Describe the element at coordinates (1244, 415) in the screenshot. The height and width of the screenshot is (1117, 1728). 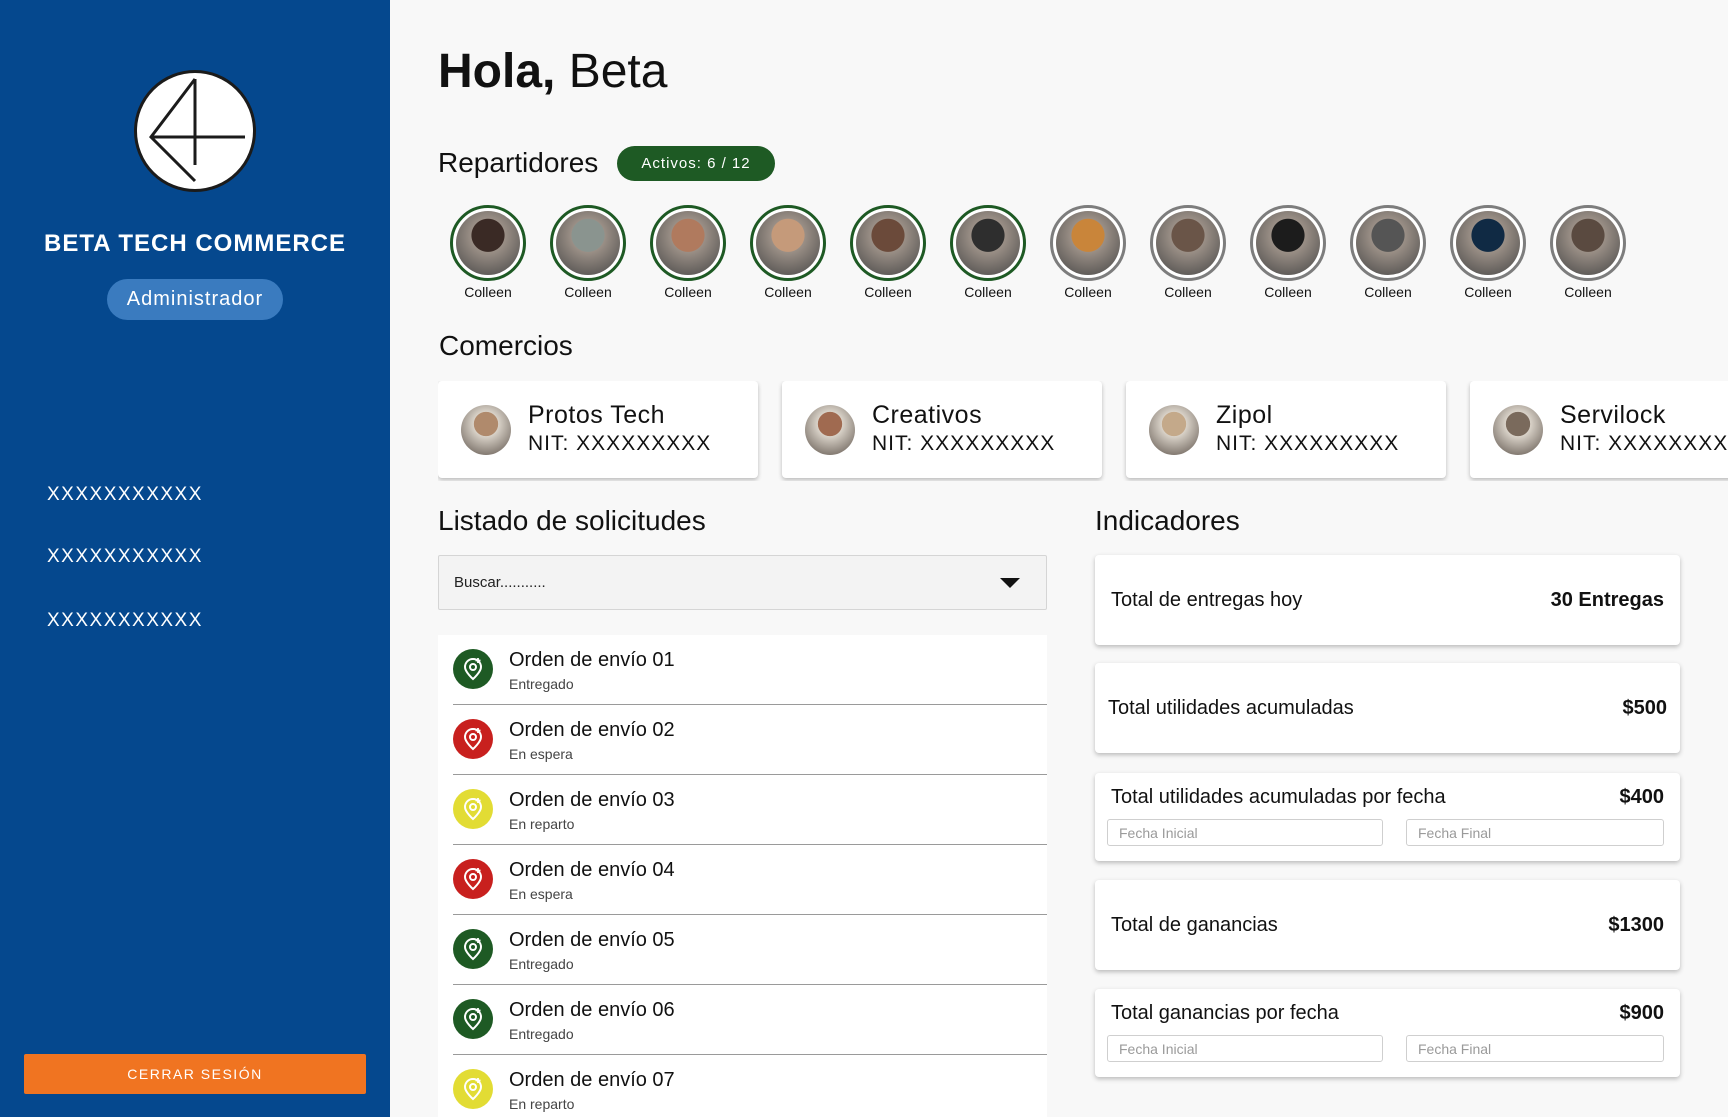
I see `shop-name: Zipol` at that location.